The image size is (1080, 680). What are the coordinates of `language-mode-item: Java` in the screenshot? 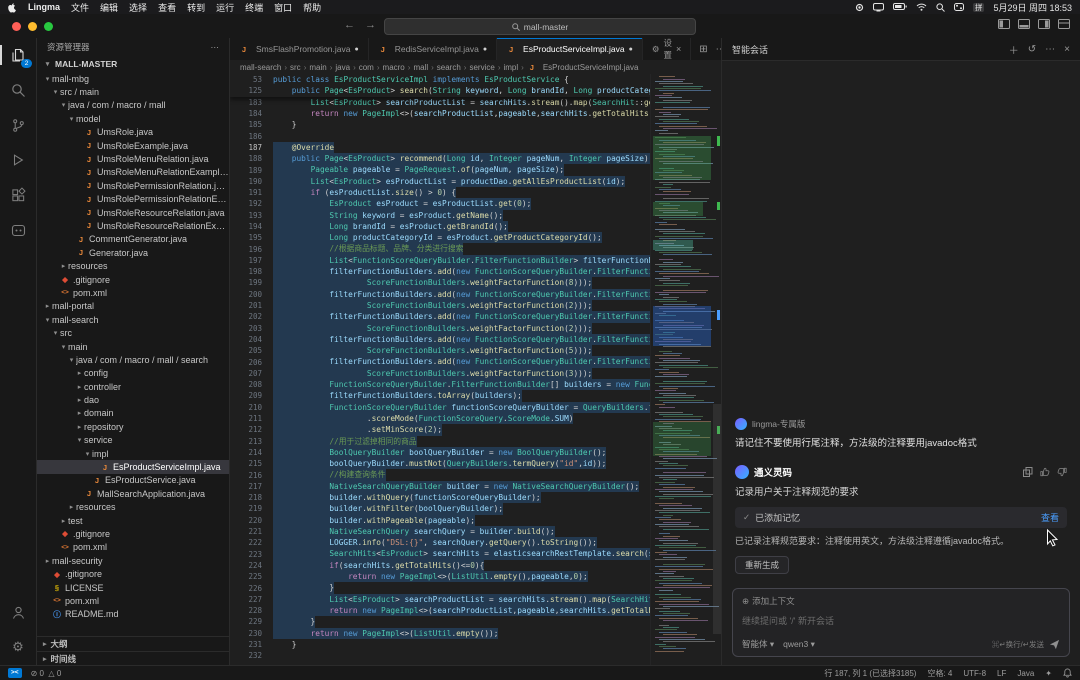 It's located at (1025, 673).